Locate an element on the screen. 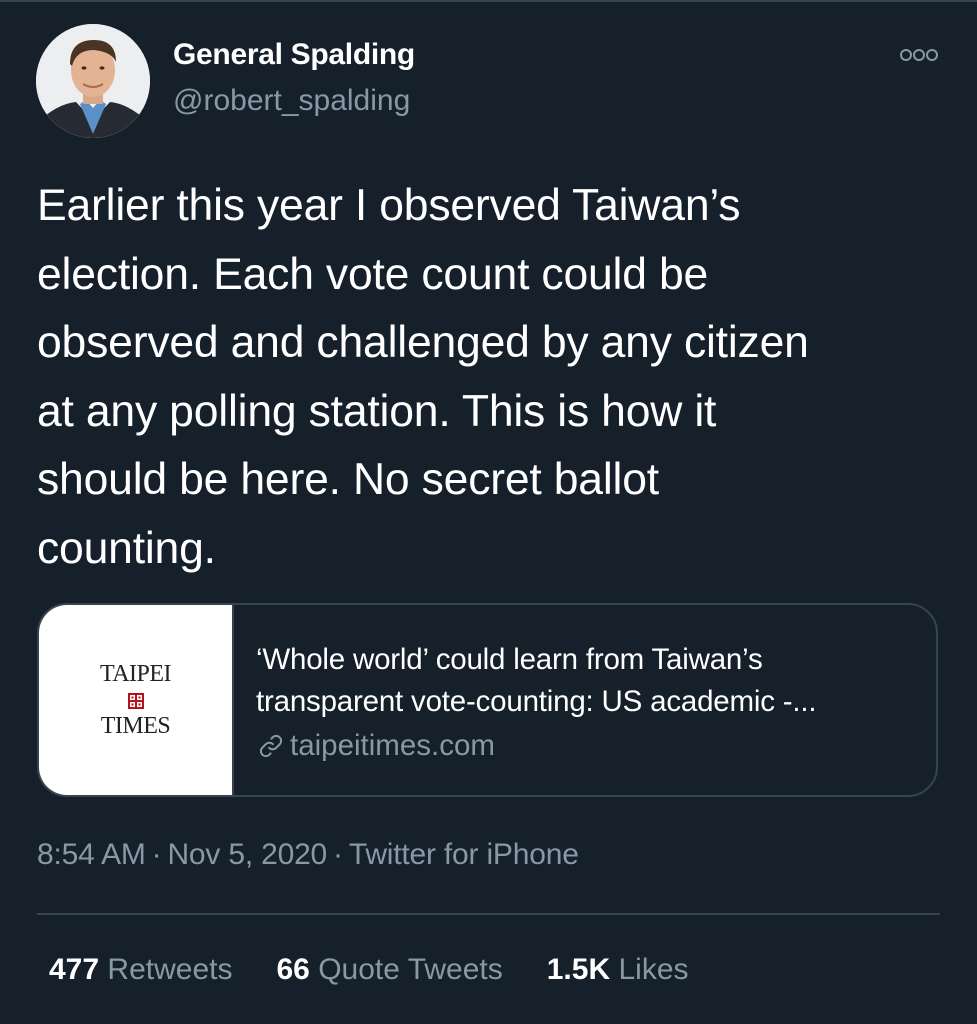  tweet-text-line: observed and challenged by any citizen is located at coordinates (423, 342).